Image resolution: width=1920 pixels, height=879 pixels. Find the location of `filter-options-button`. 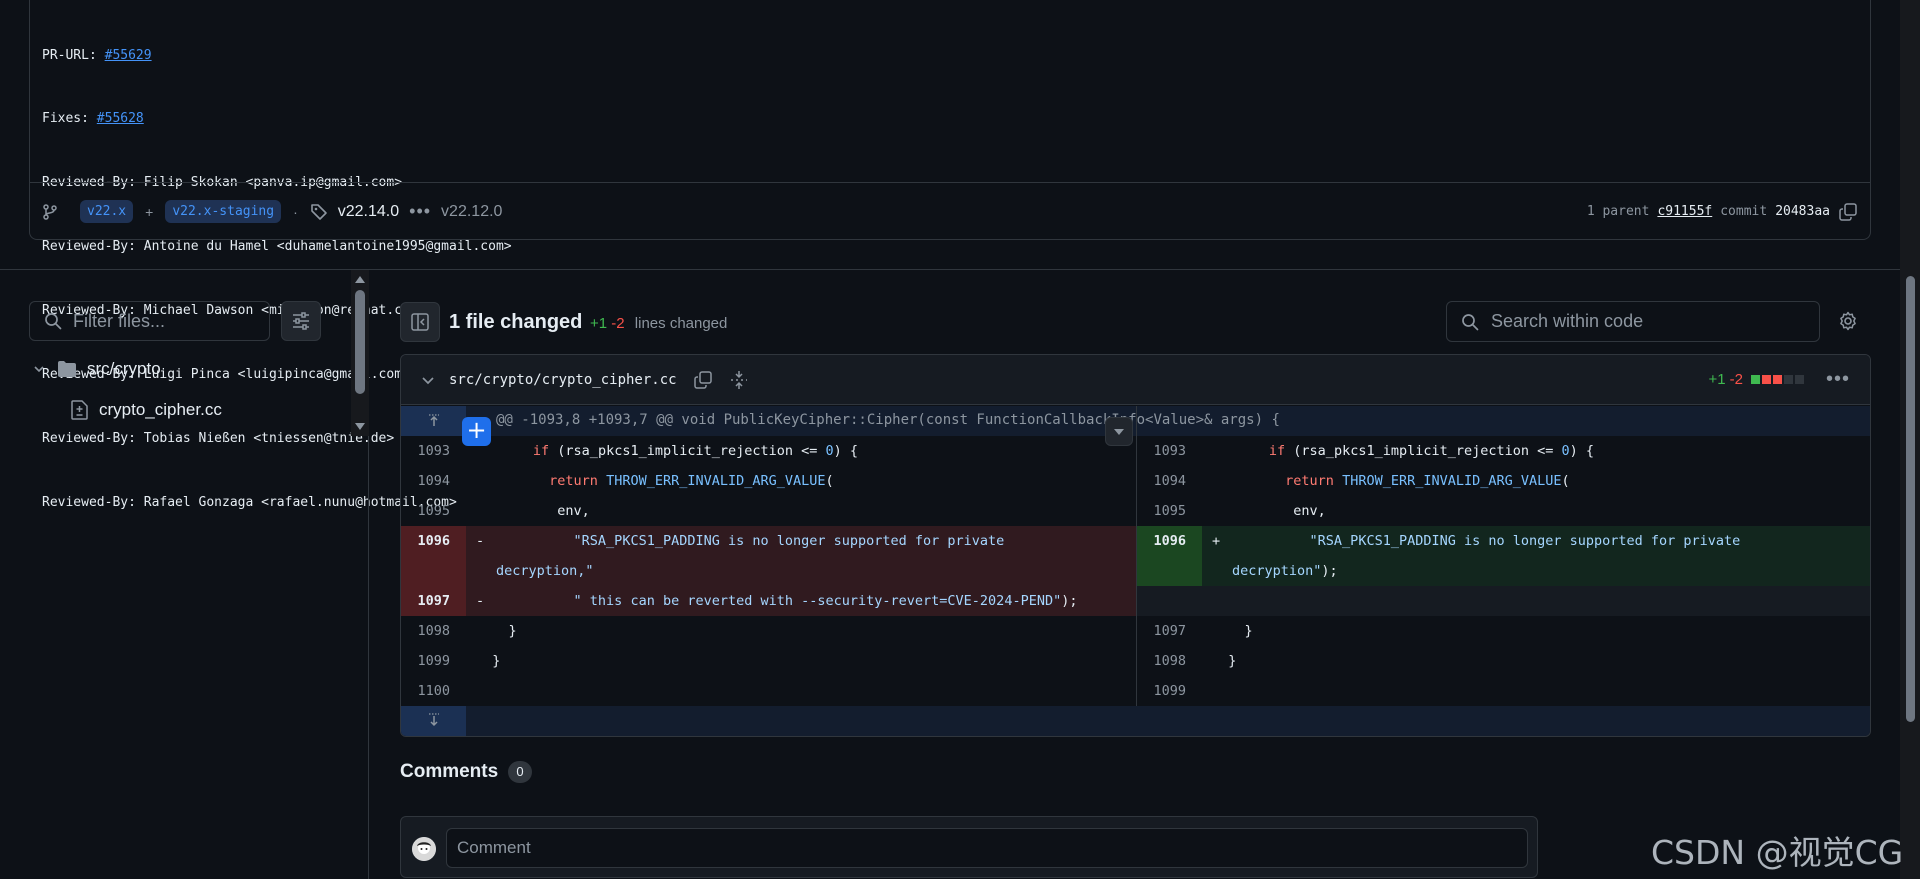

filter-options-button is located at coordinates (301, 321).